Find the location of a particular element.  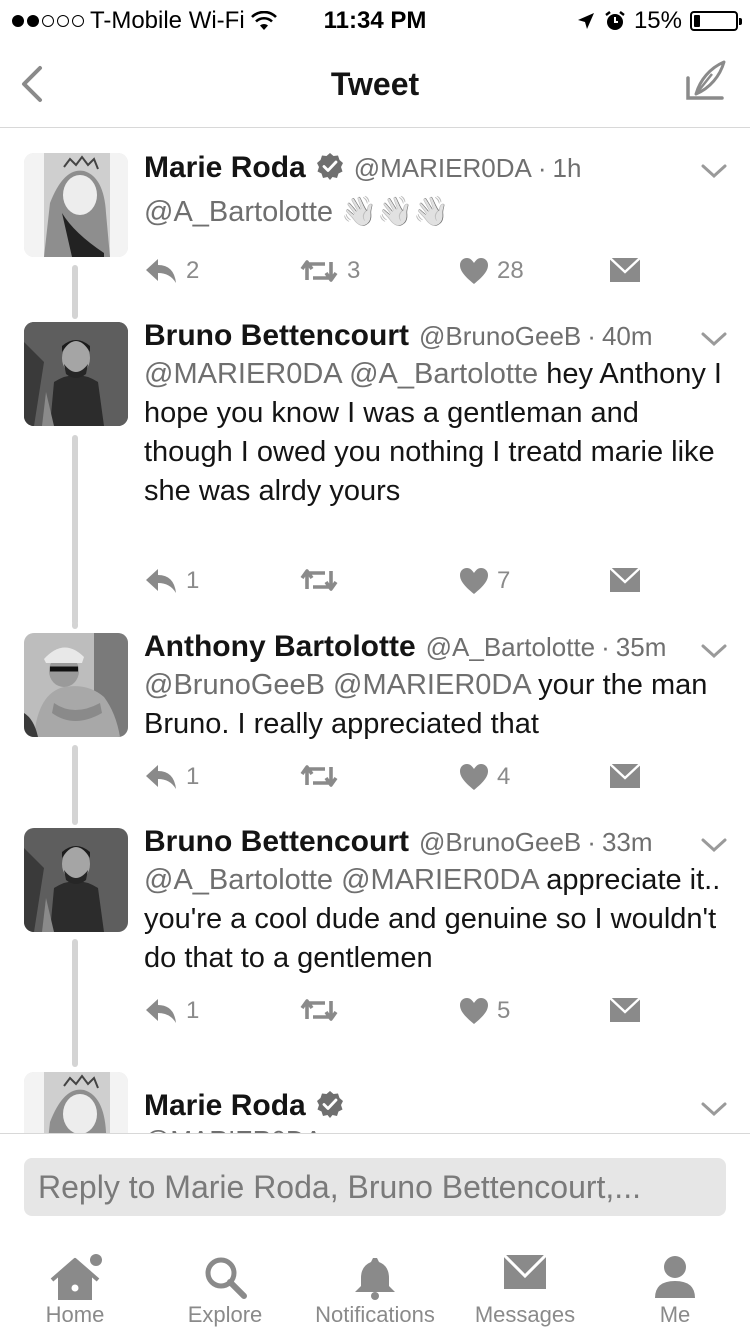

tab-home-label: Home is located at coordinates (75, 1314).